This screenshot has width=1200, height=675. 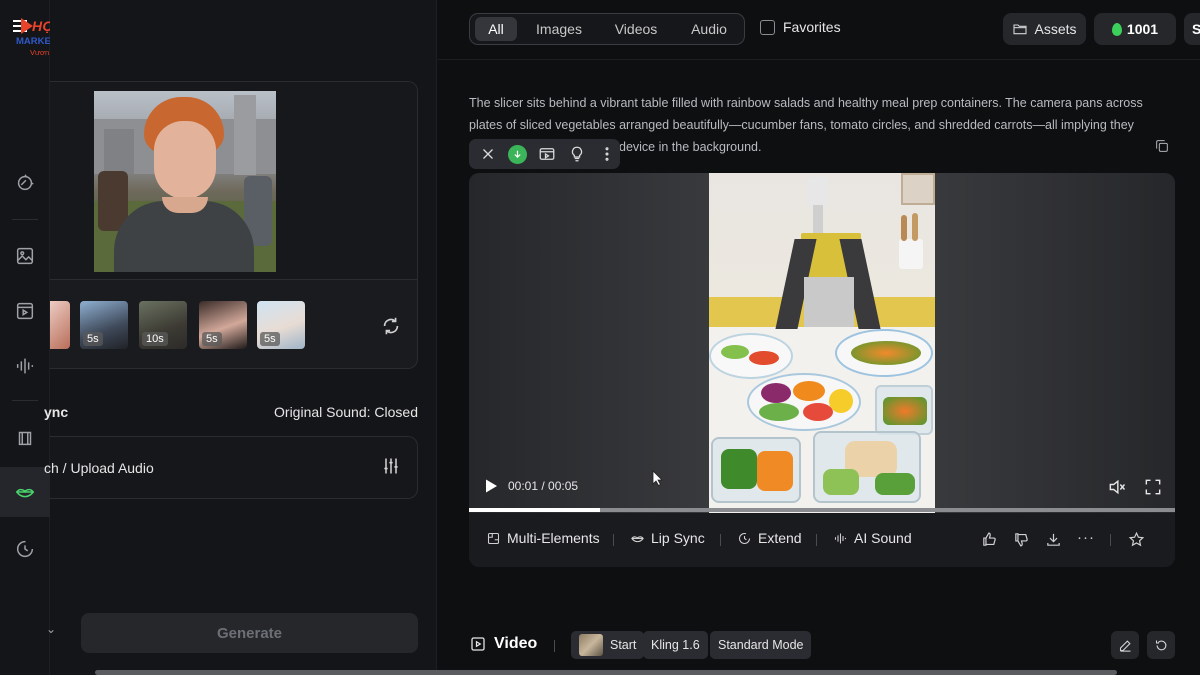 I want to click on rail-item-effects, so click(x=25, y=183).